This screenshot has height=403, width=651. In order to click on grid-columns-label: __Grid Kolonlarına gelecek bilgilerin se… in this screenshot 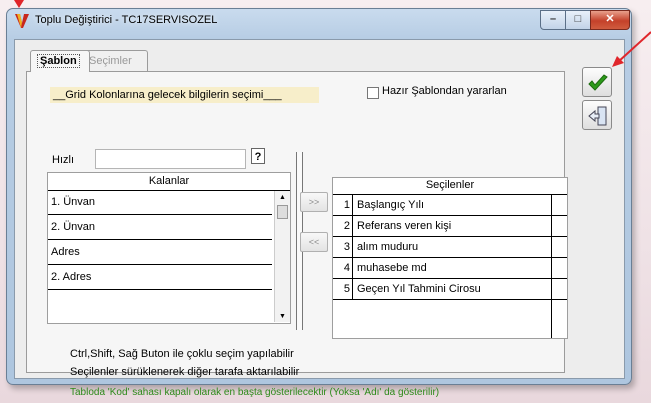, I will do `click(184, 95)`.